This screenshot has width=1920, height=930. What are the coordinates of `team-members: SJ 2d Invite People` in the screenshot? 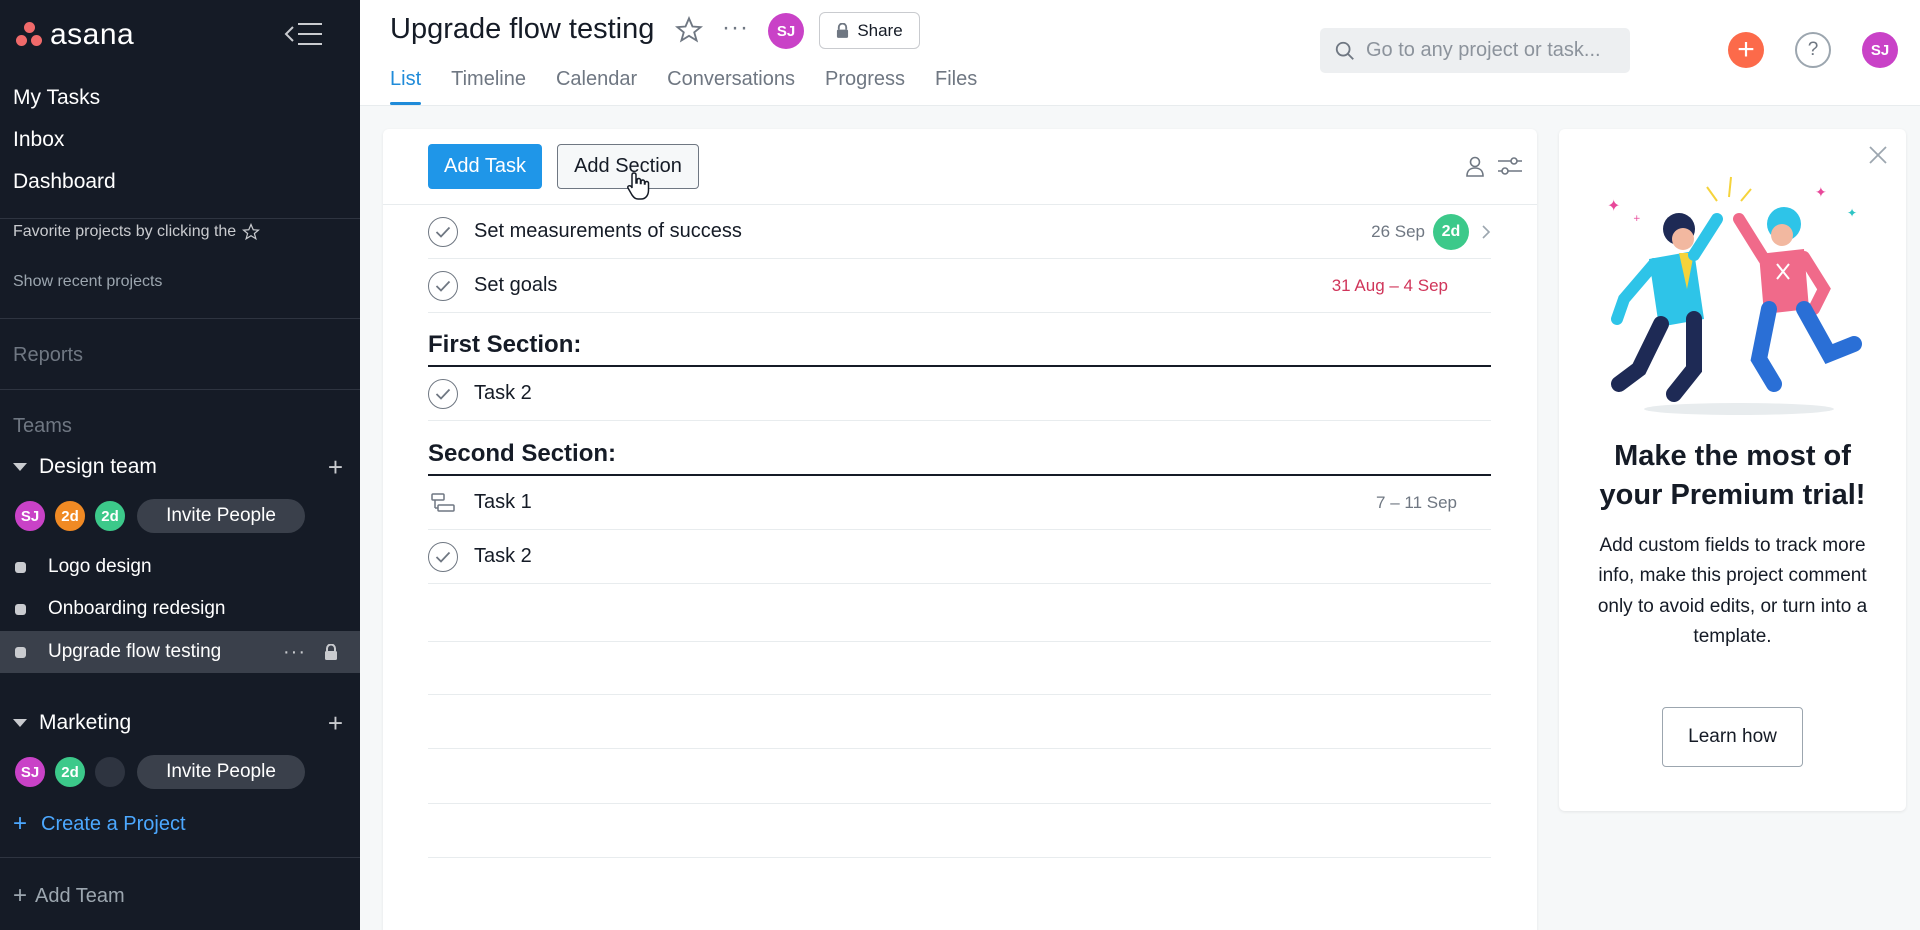 It's located at (159, 772).